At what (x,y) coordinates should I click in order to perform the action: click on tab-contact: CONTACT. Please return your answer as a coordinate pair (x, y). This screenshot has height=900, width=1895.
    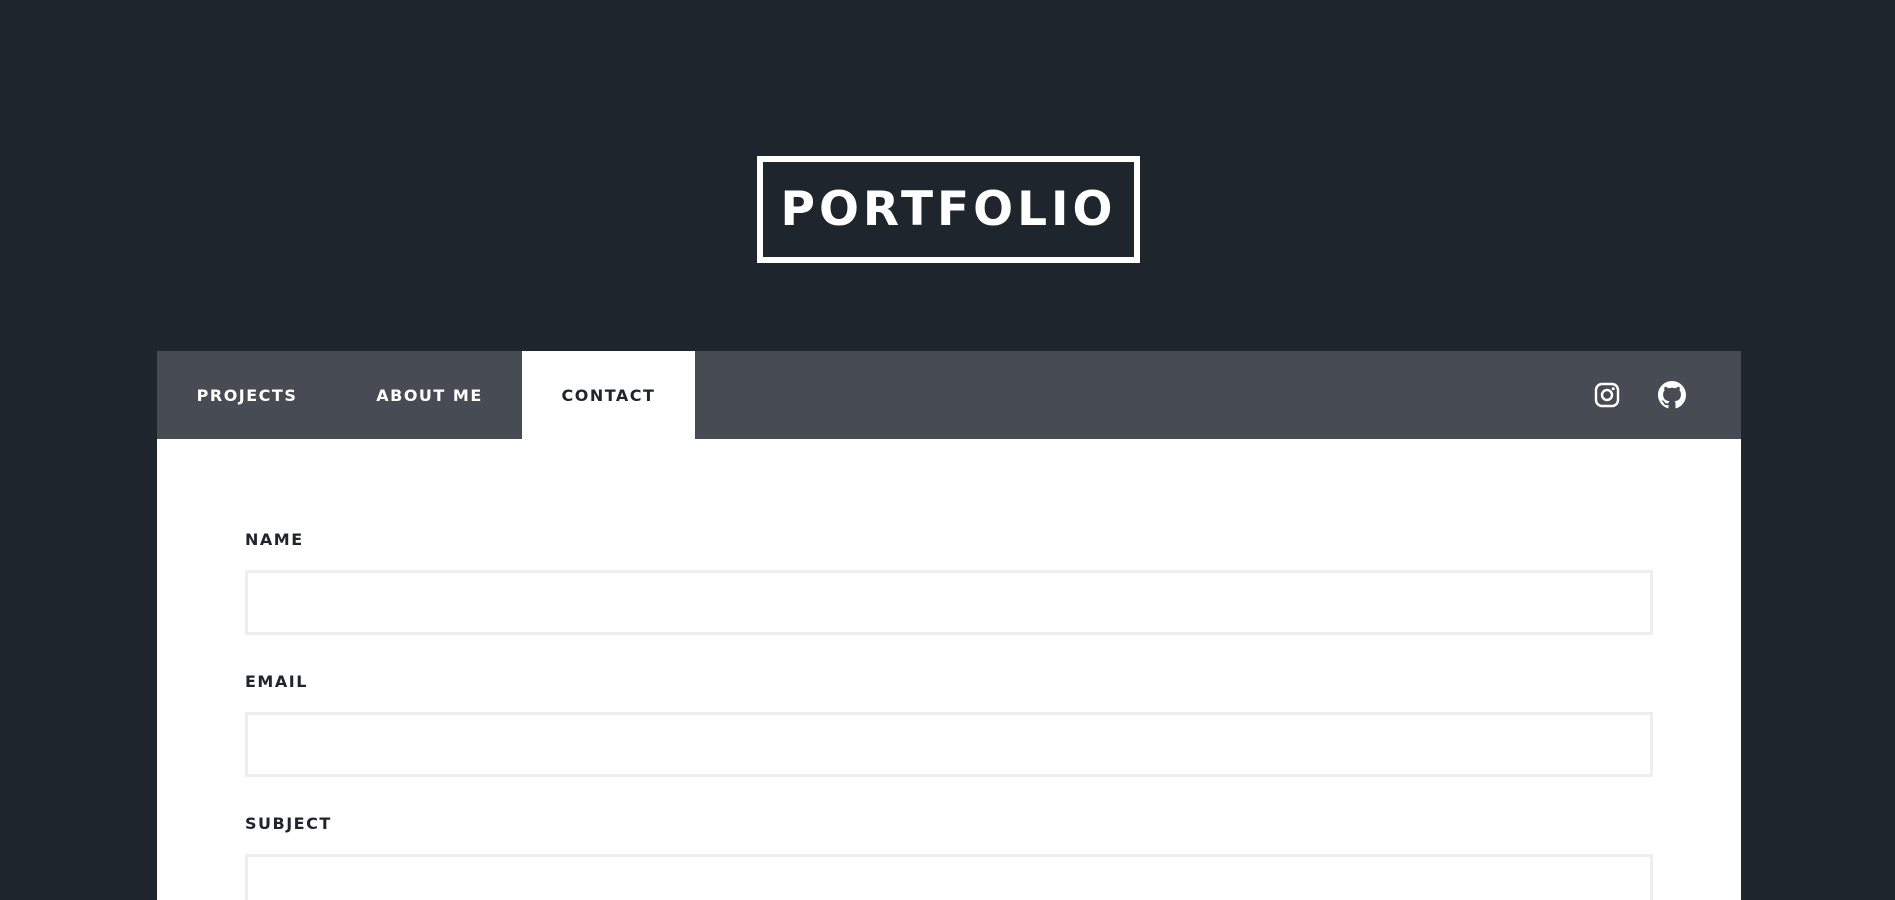
    Looking at the image, I should click on (608, 395).